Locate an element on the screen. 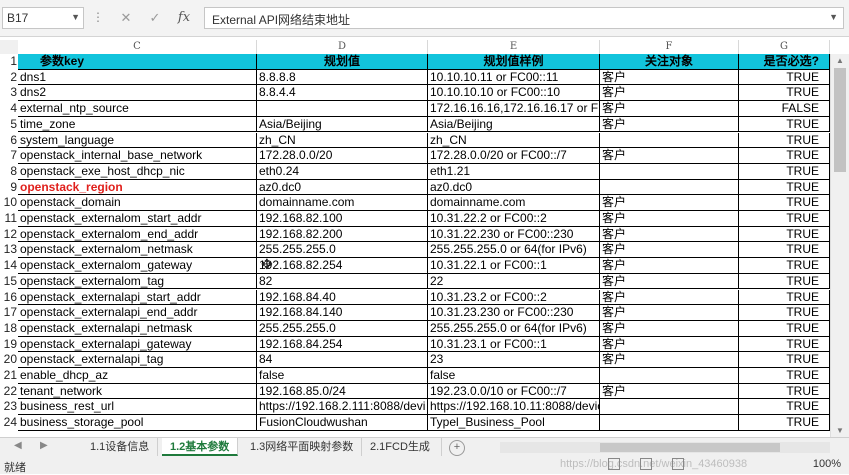  cell-planned-value: 192.168.84.140 is located at coordinates (342, 313).